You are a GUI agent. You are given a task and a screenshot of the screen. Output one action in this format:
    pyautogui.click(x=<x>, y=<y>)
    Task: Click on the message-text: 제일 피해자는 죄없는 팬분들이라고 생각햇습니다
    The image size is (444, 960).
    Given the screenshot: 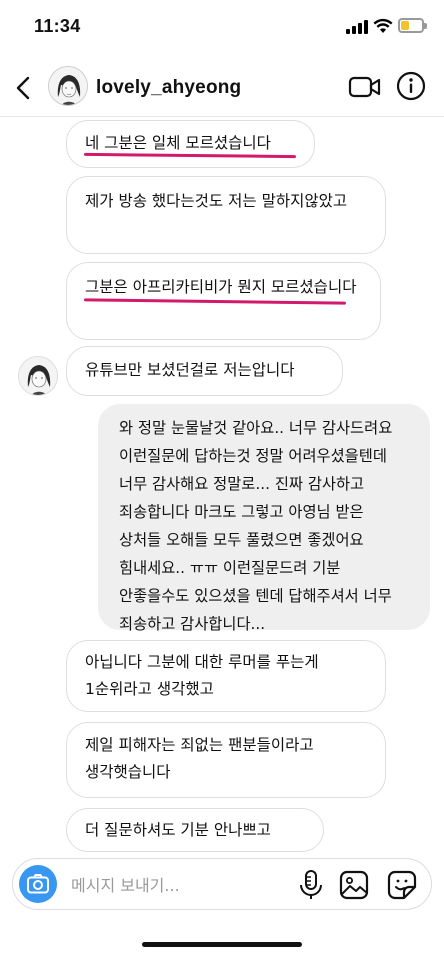 What is the action you would take?
    pyautogui.click(x=199, y=758)
    